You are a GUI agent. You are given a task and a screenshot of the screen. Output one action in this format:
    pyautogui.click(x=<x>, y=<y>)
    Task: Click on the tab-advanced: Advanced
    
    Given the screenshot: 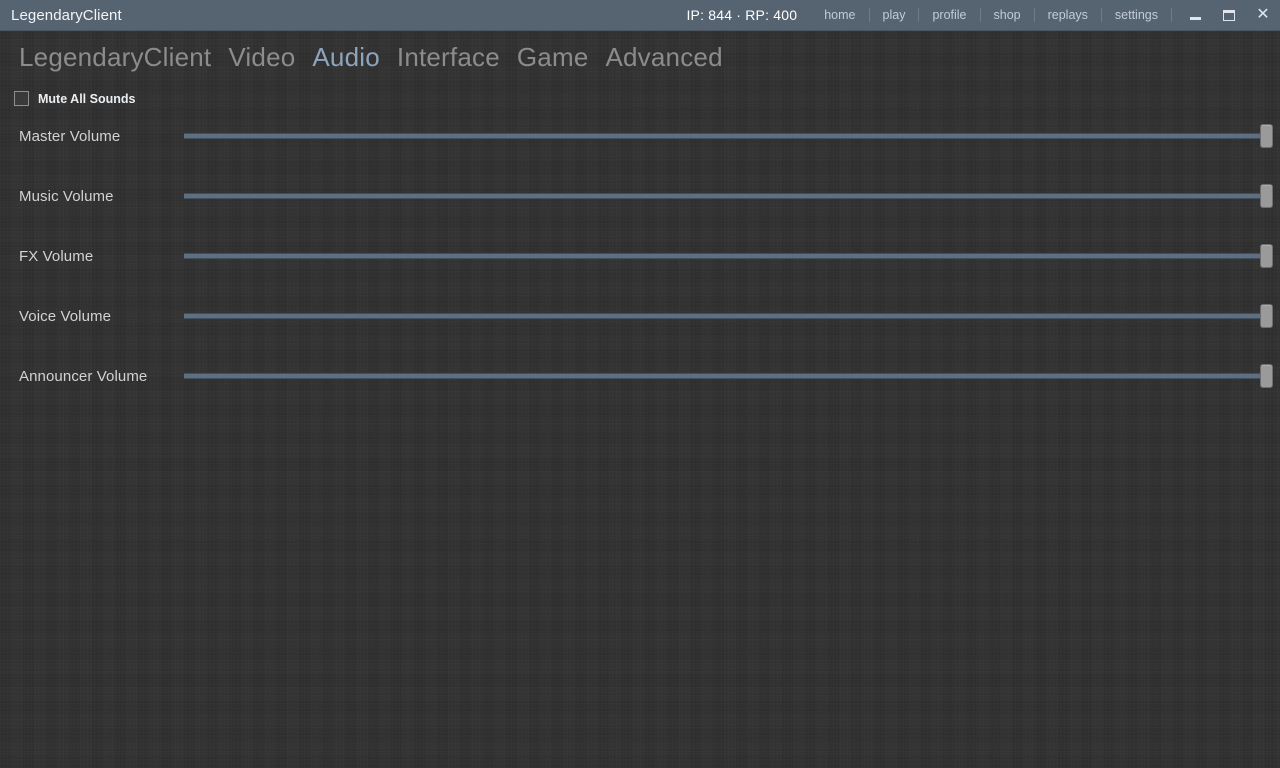 What is the action you would take?
    pyautogui.click(x=663, y=57)
    